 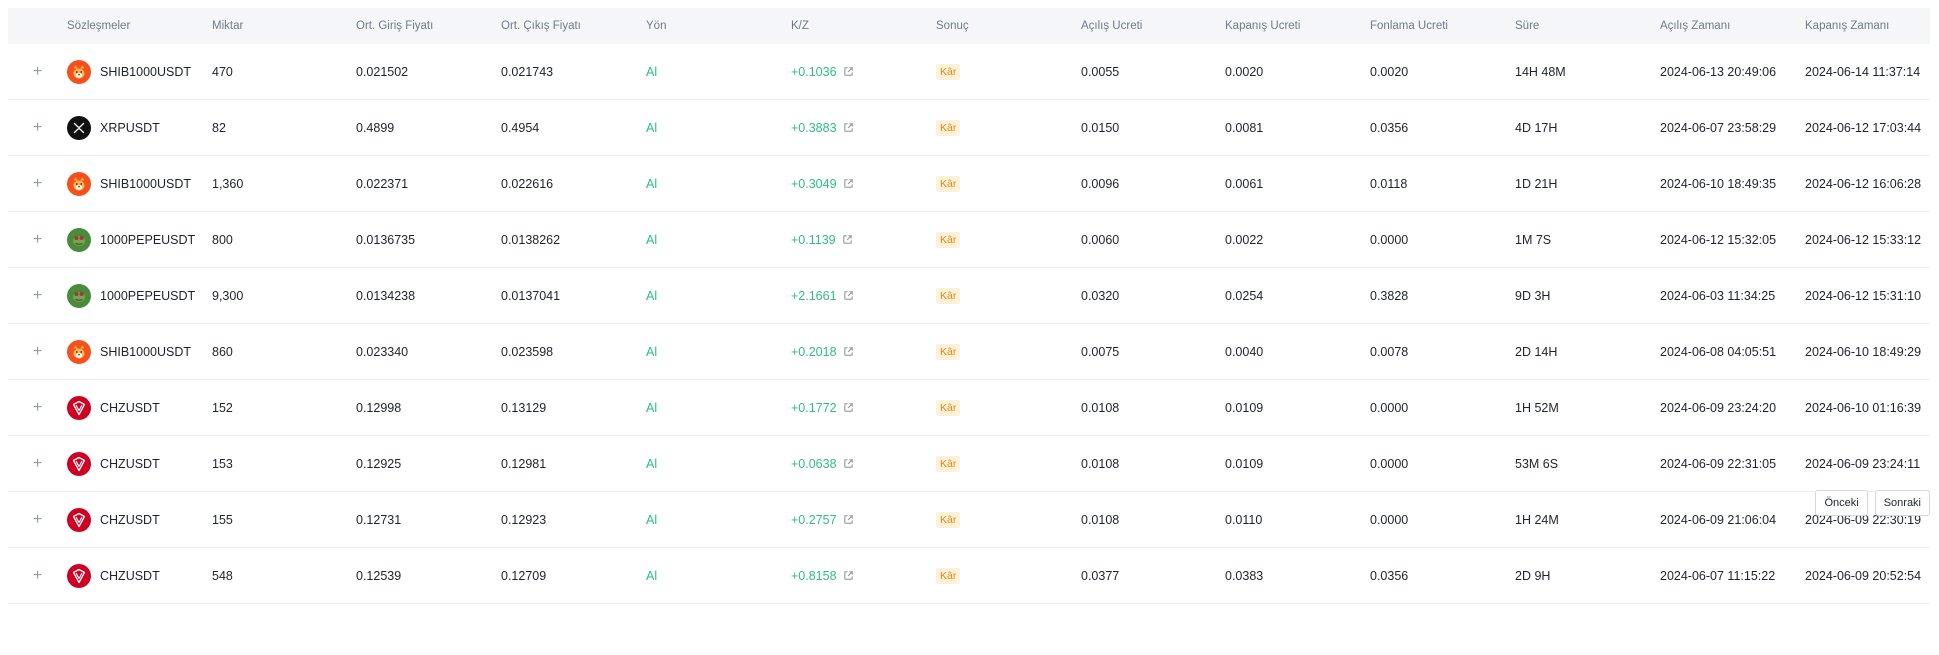 What do you see at coordinates (382, 183) in the screenshot?
I see `entry-price: 0.022371` at bounding box center [382, 183].